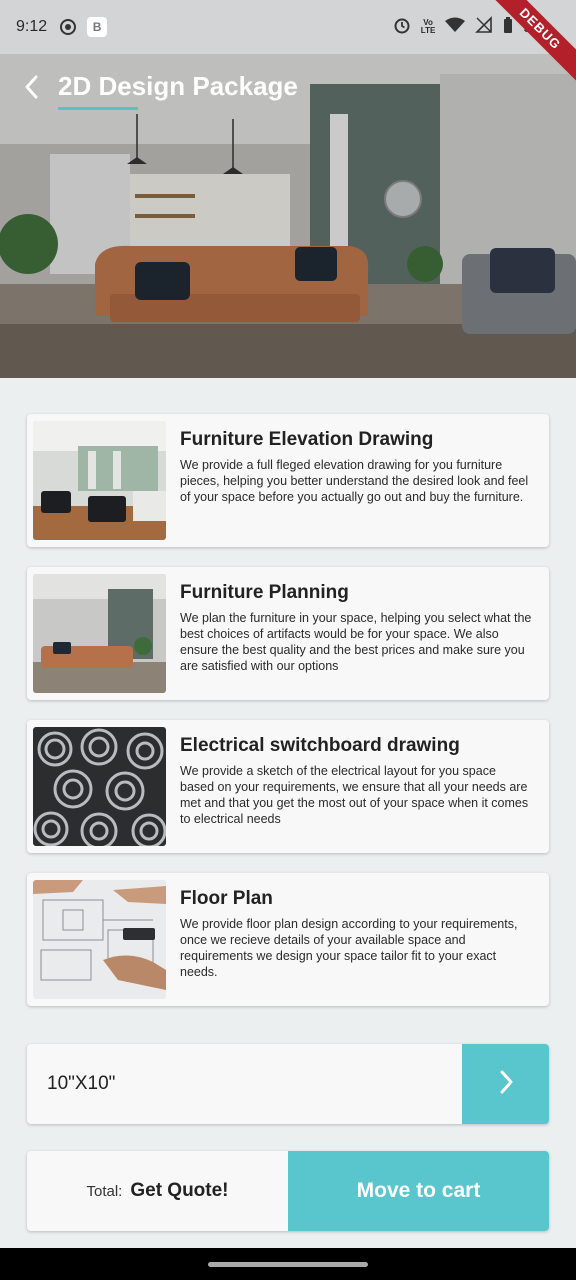  Describe the element at coordinates (178, 85) in the screenshot. I see `page-title-text: 2D Design Package` at that location.